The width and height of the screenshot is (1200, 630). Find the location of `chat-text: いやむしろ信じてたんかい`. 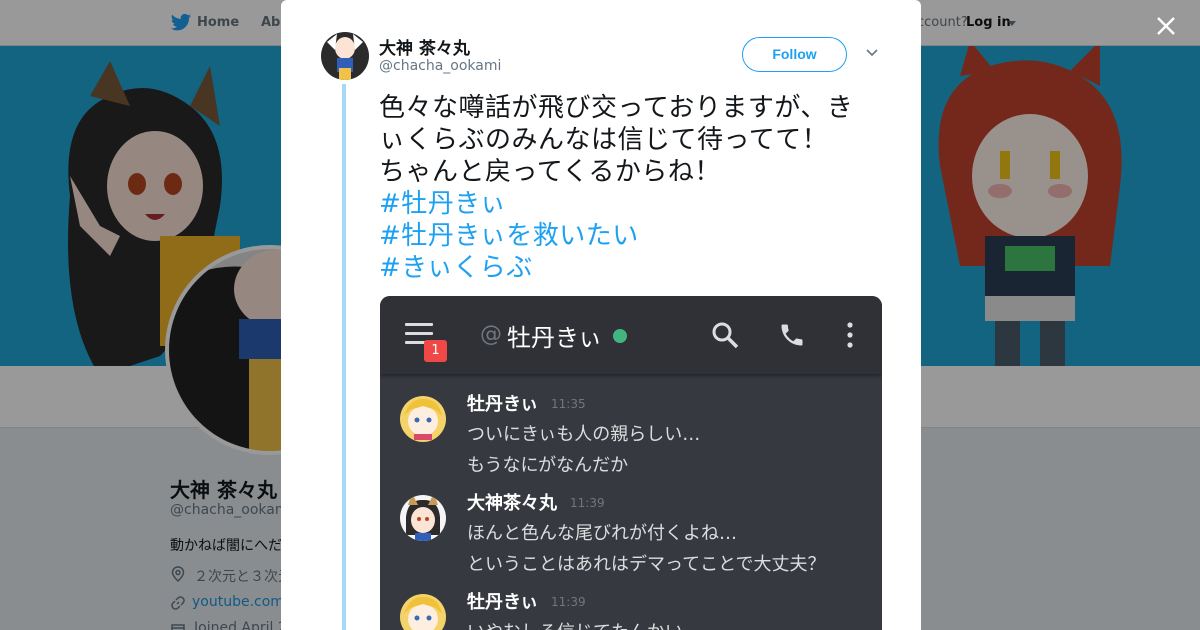

chat-text: いやむしろ信じてたんかい is located at coordinates (575, 624).